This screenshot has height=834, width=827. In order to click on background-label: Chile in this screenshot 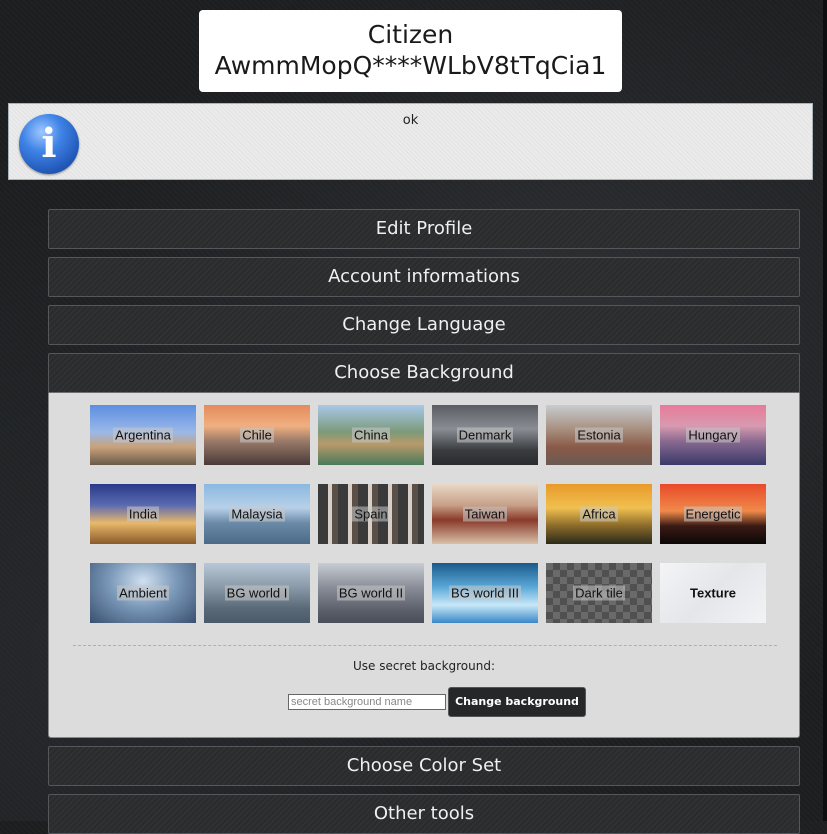, I will do `click(257, 435)`.